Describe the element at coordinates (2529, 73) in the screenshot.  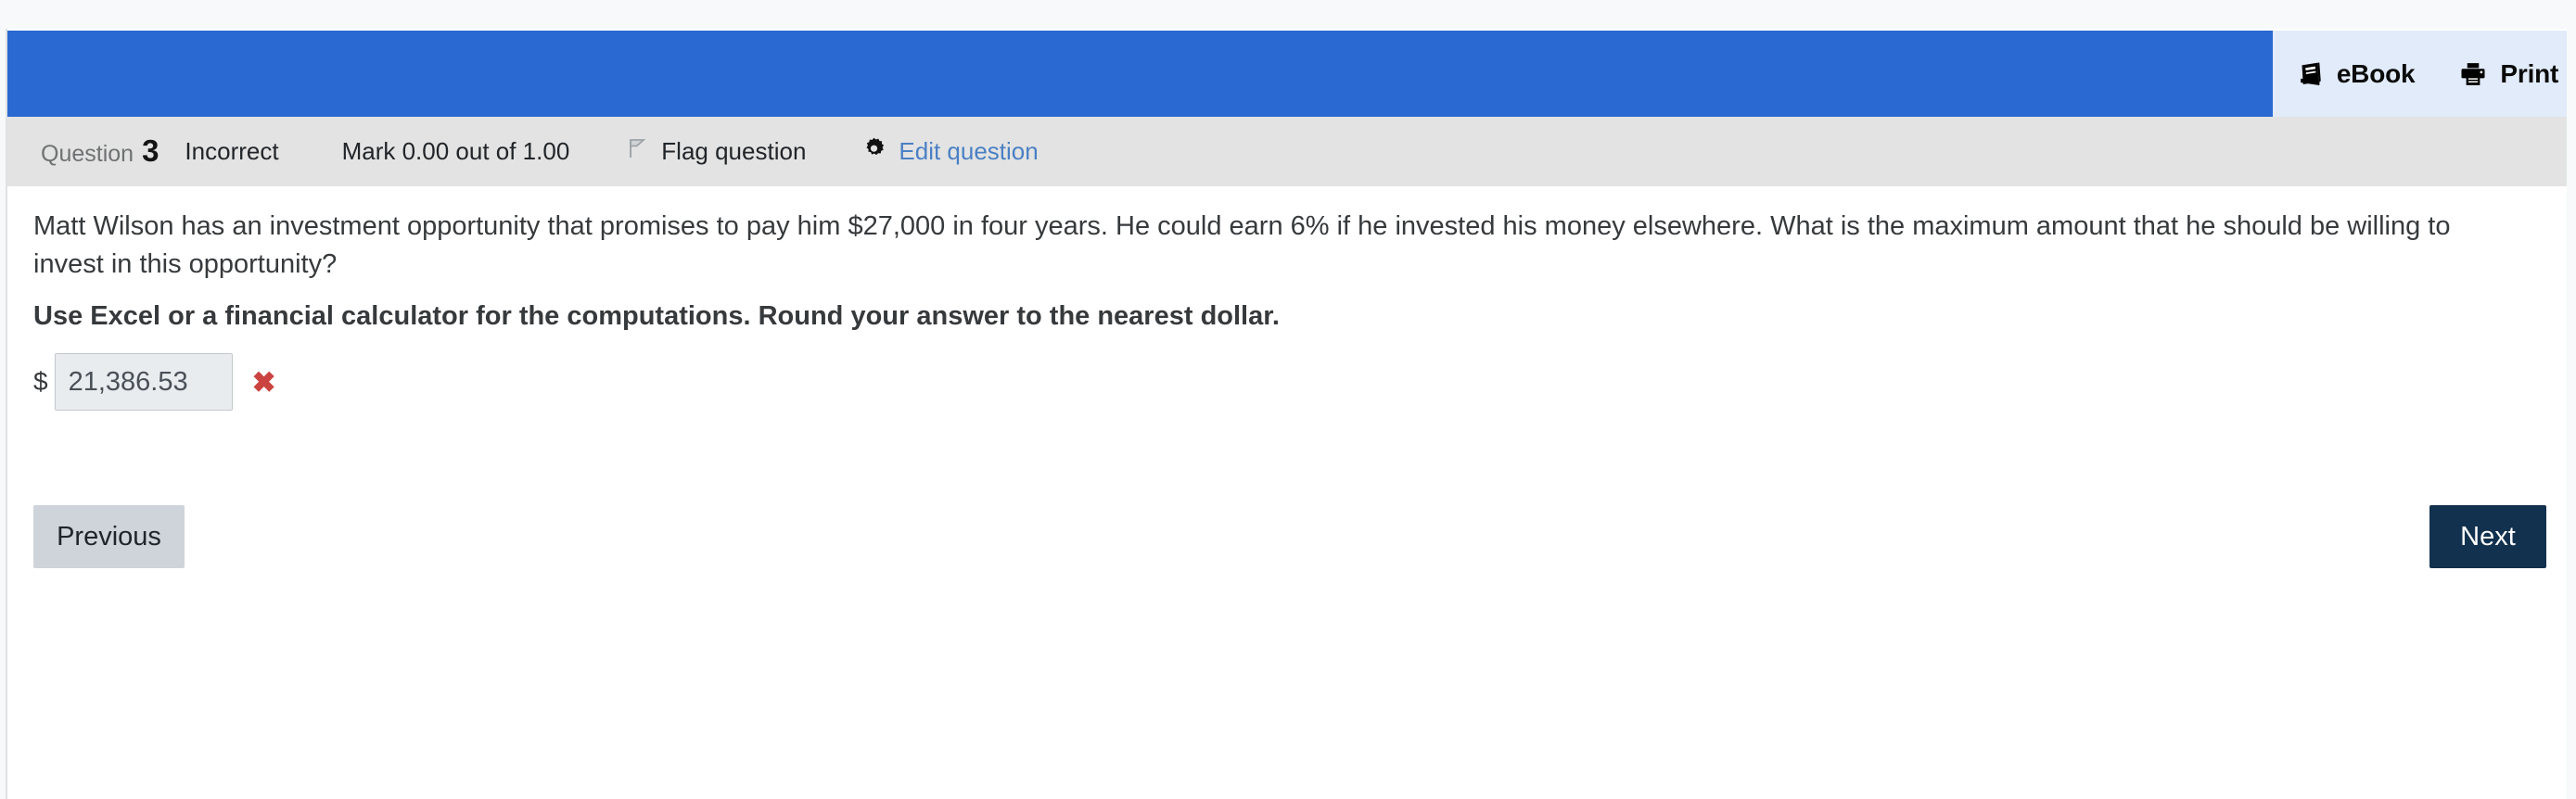
I see `print-button-label: Print` at that location.